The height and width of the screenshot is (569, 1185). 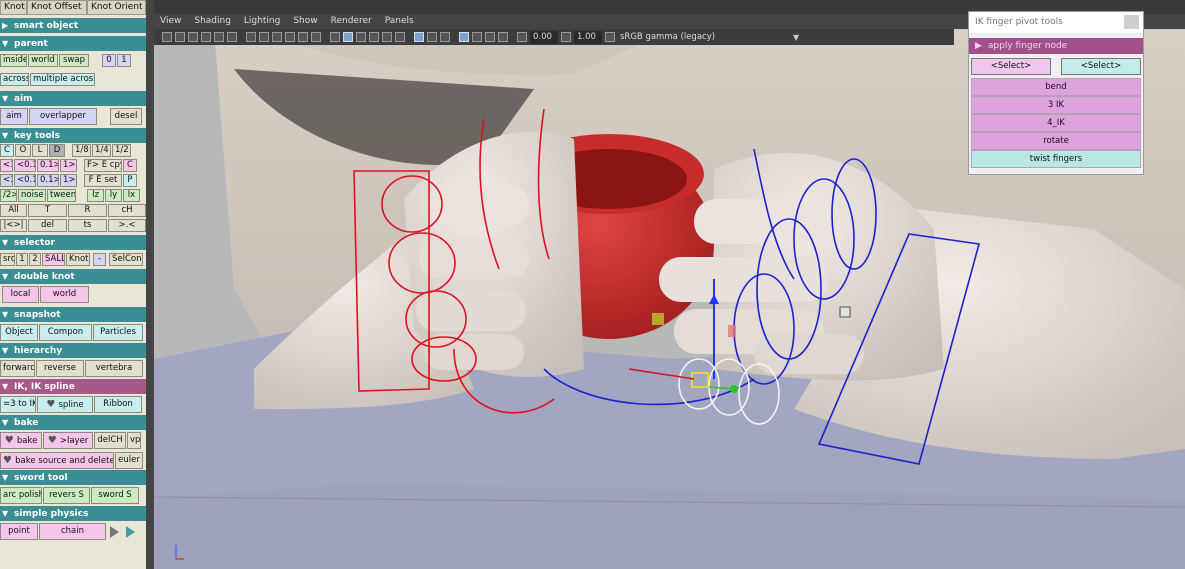 I want to click on textured-icon, so click(x=387, y=37).